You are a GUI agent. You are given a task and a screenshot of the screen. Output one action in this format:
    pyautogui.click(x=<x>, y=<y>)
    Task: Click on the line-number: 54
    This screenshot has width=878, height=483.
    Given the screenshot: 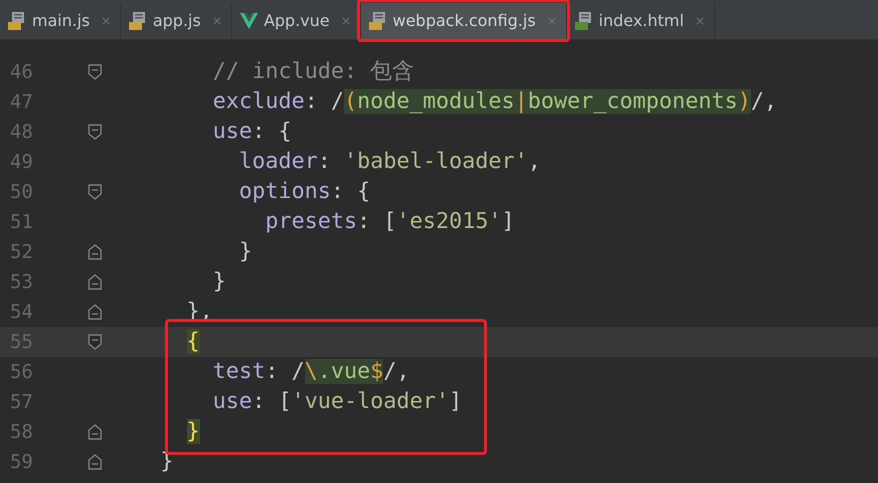 What is the action you would take?
    pyautogui.click(x=22, y=312)
    